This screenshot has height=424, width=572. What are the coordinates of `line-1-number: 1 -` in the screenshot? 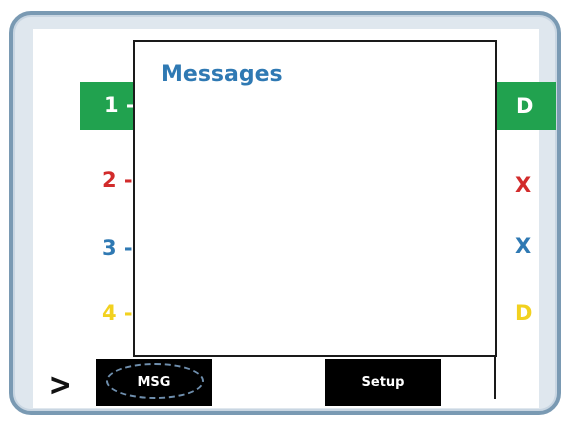 It's located at (119, 105).